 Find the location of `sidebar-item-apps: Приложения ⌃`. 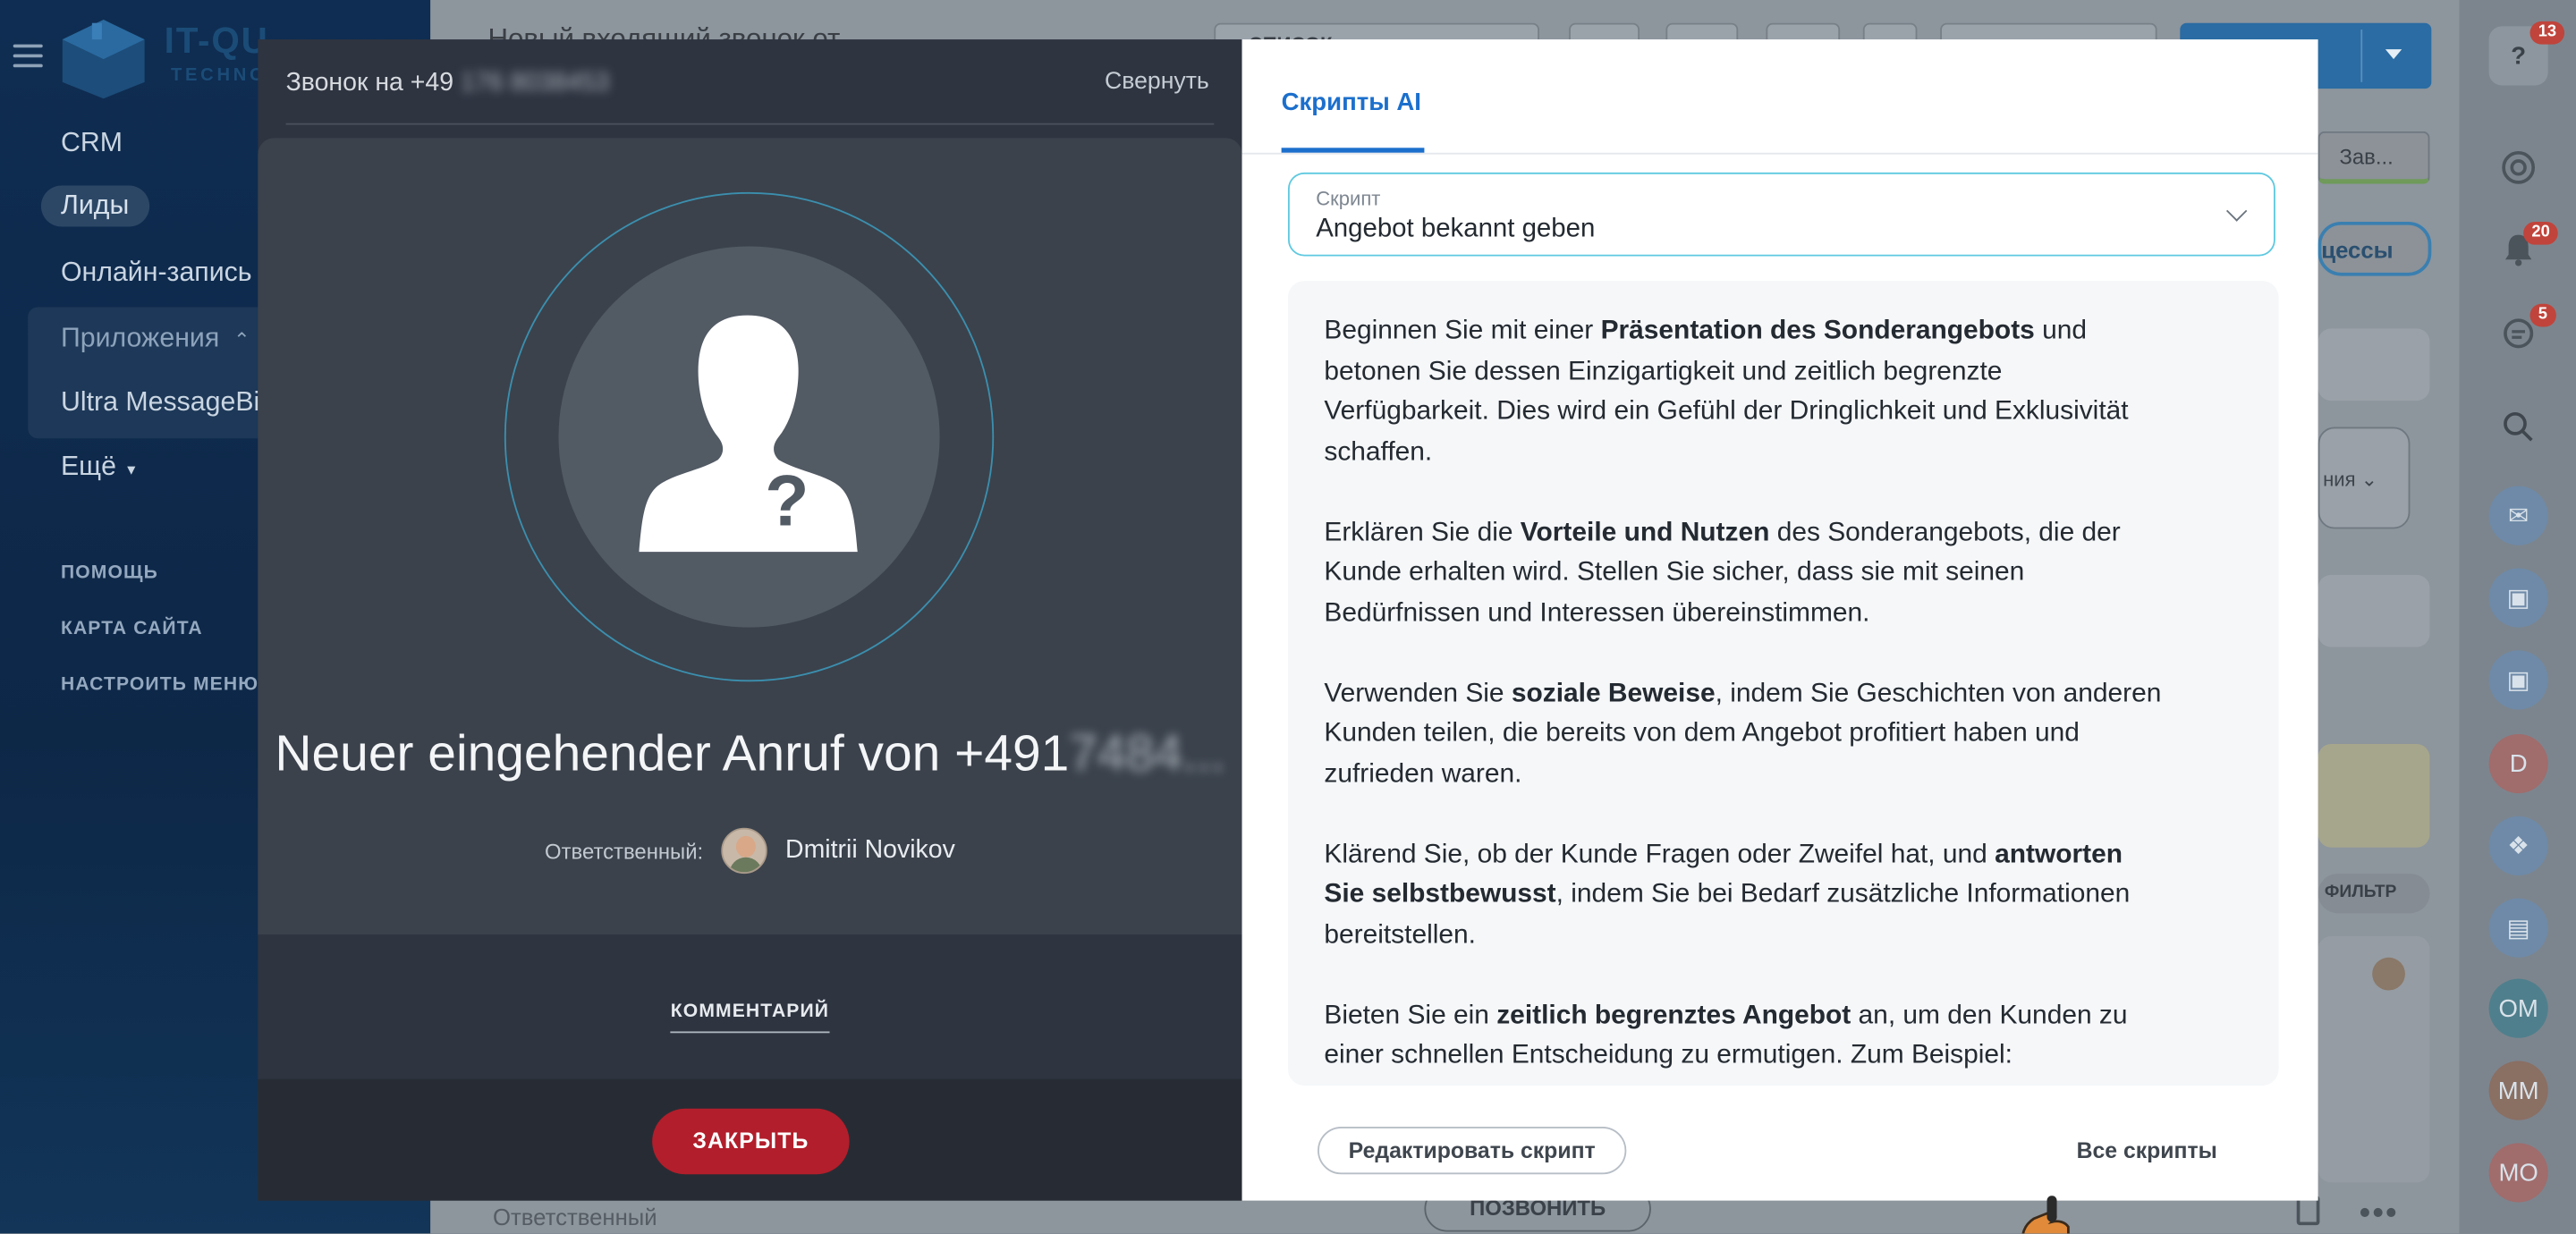

sidebar-item-apps: Приложения ⌃ is located at coordinates (155, 339).